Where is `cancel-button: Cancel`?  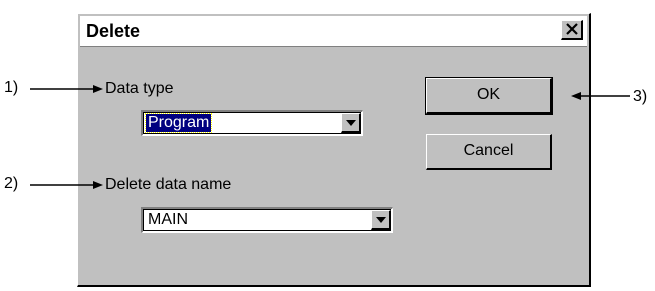
cancel-button: Cancel is located at coordinates (489, 152).